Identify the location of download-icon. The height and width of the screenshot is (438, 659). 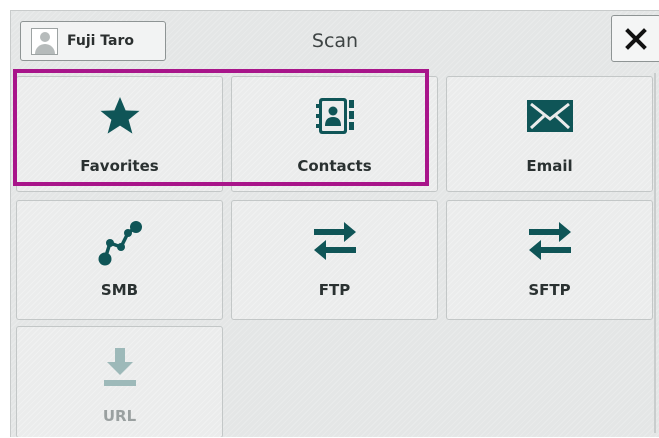
(119, 367).